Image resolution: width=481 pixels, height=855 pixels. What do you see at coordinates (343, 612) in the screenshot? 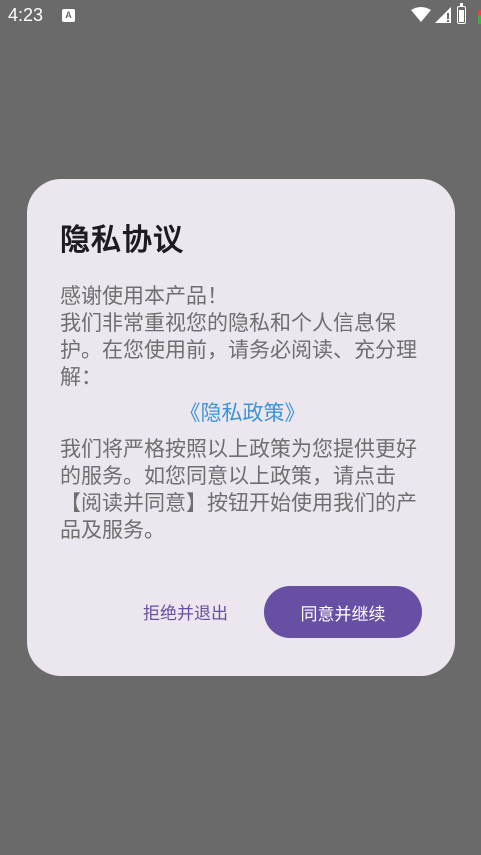
I see `agree-continue-button: 同意并继续` at bounding box center [343, 612].